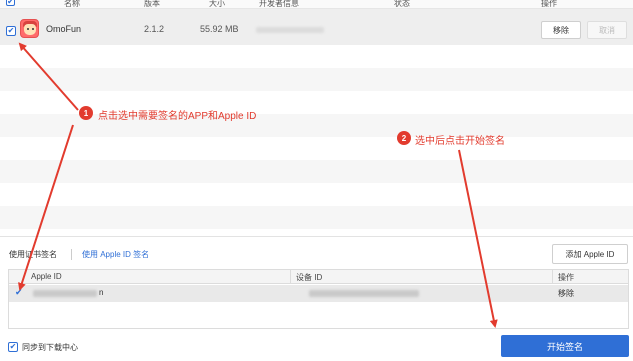 The image size is (633, 361). I want to click on remove-app-button: 移除, so click(561, 30).